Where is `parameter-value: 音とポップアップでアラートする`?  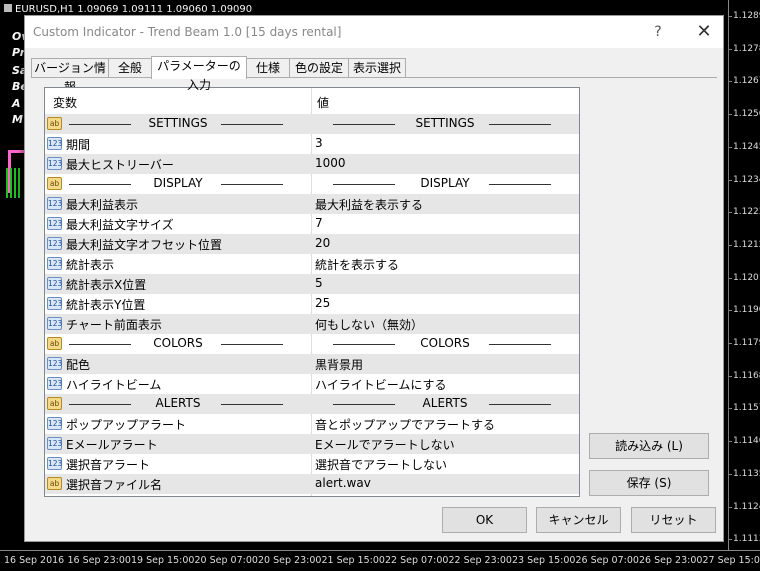 parameter-value: 音とポップアップでアラートする is located at coordinates (405, 424).